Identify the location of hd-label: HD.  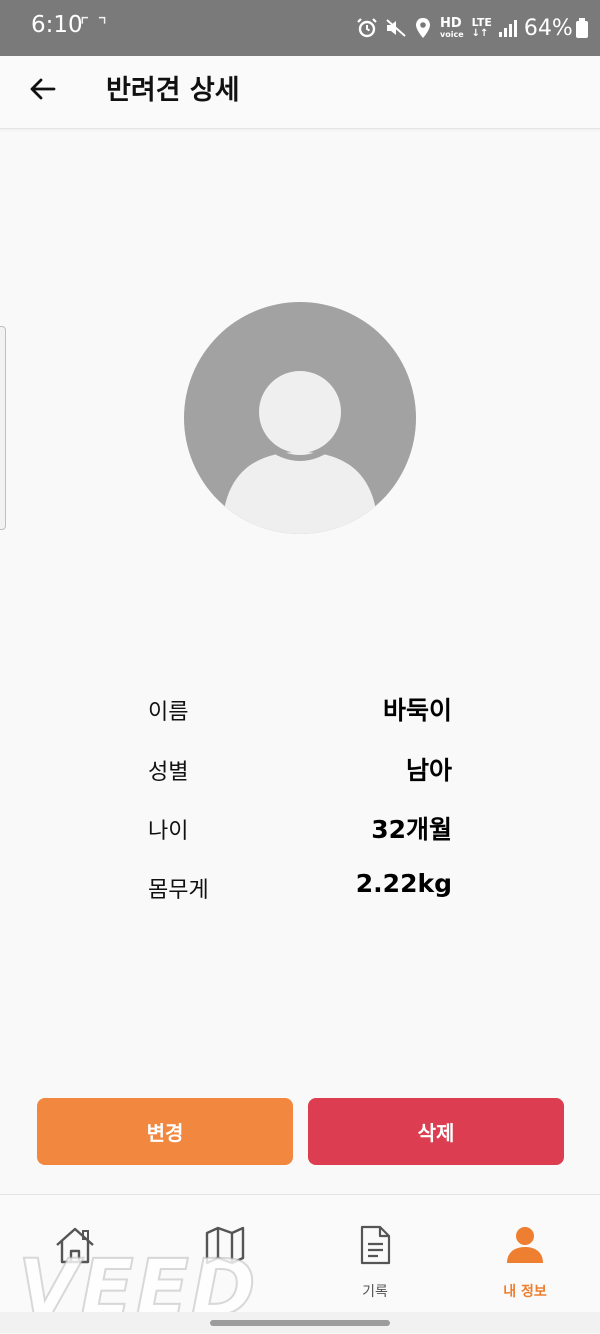
(451, 23).